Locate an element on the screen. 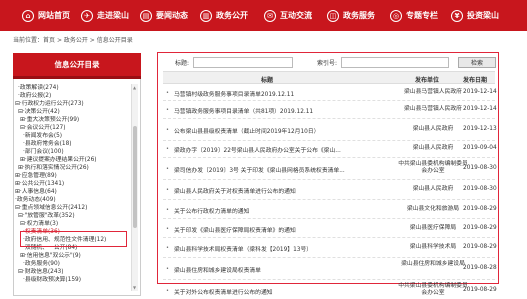  chat-icon: ✉ is located at coordinates (270, 15).